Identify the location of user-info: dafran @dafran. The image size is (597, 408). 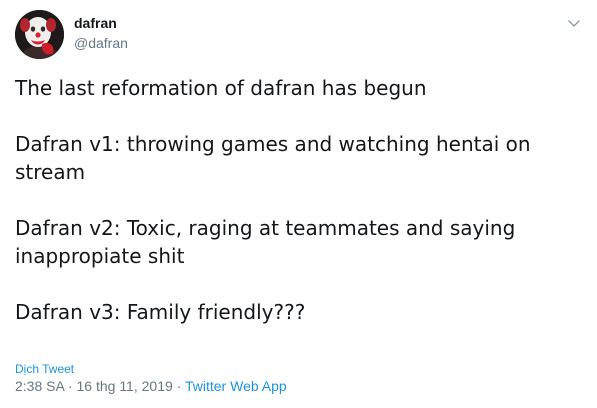
(101, 33).